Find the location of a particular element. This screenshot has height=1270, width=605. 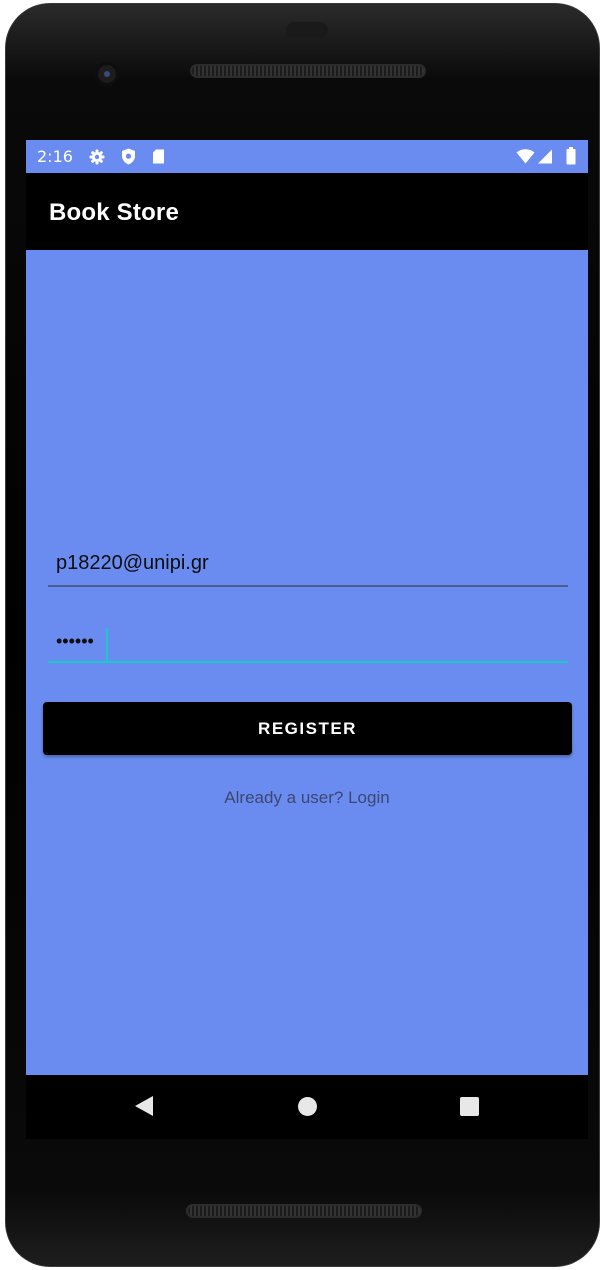

top-speaker-grille is located at coordinates (308, 71).